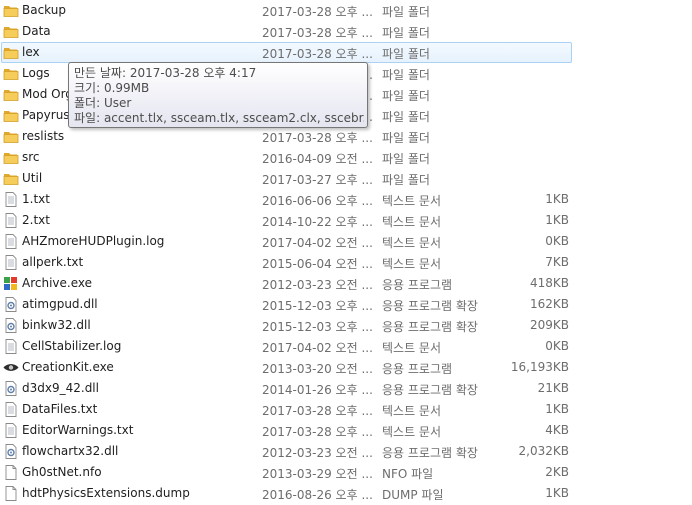  What do you see at coordinates (72, 346) in the screenshot?
I see `file-name: CellStabilizer.log` at bounding box center [72, 346].